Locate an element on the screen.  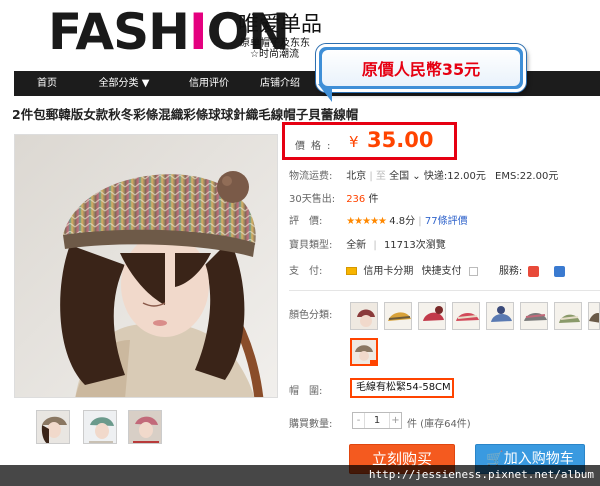
sales-row: 30天售出: 236 件 is located at coordinates (333, 197).